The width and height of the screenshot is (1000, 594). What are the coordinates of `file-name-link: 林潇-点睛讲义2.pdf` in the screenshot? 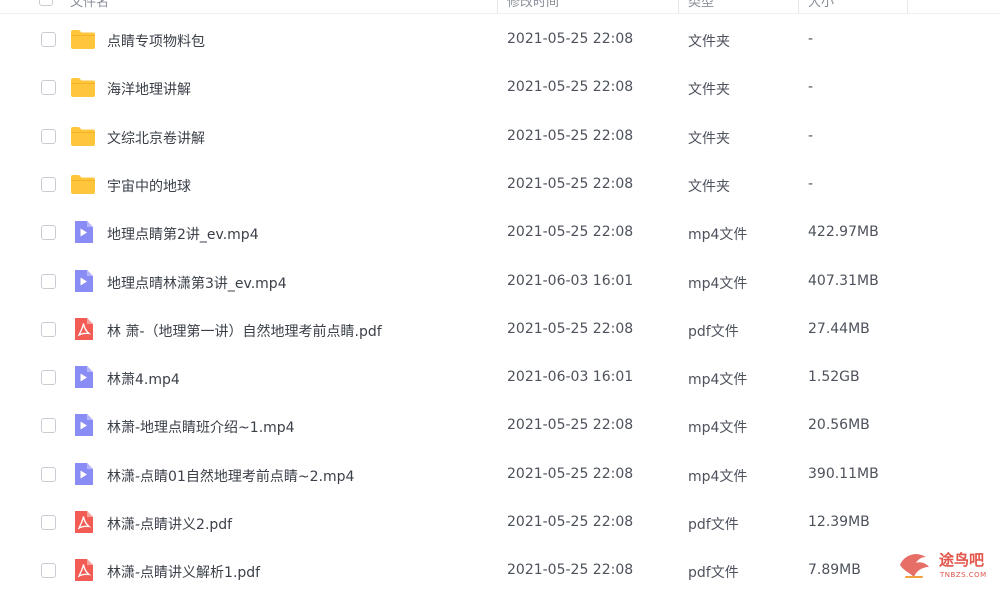 It's located at (169, 524).